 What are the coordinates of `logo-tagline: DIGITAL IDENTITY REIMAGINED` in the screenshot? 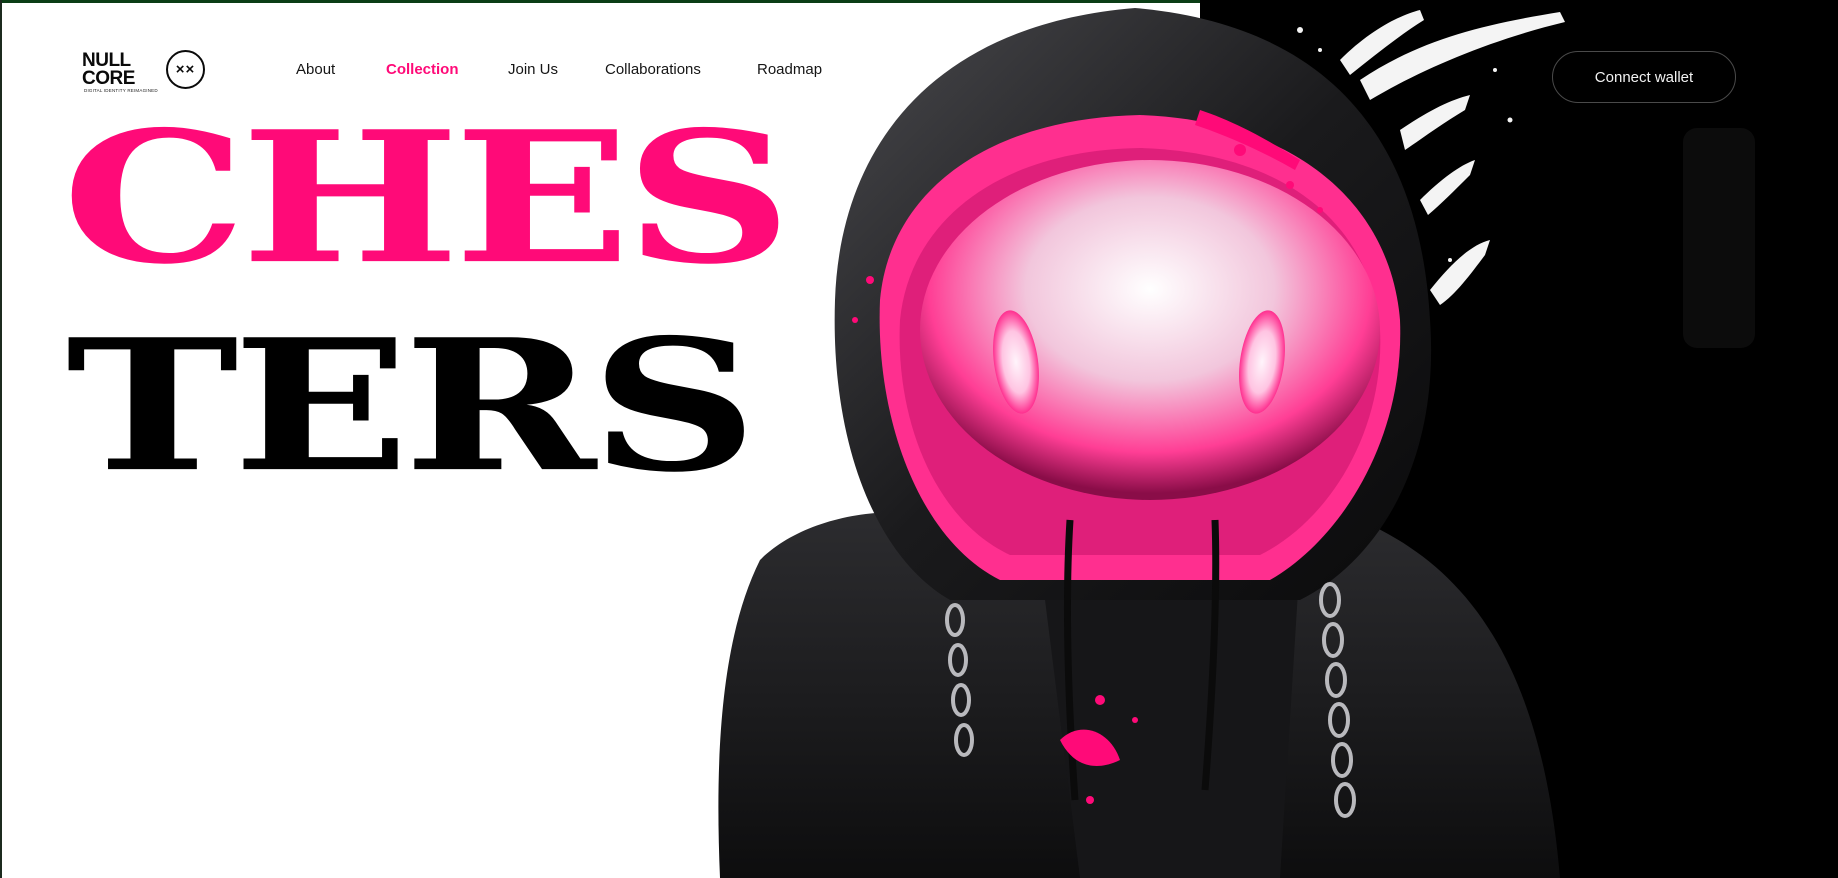 It's located at (121, 90).